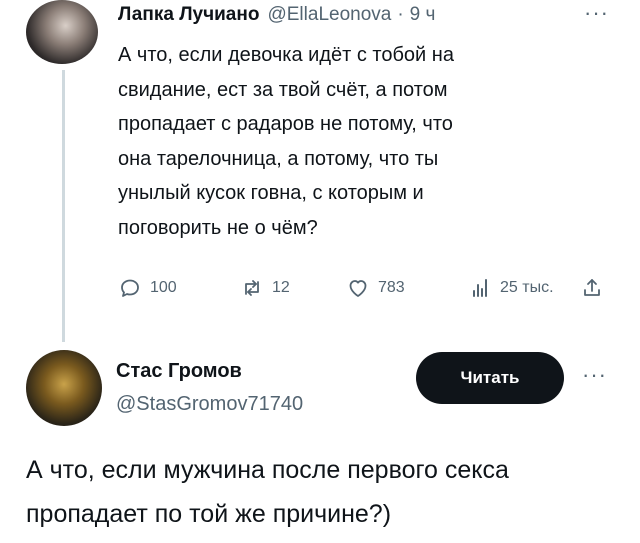 The image size is (640, 543). I want to click on author-handle: @EllaLeonova, so click(329, 15).